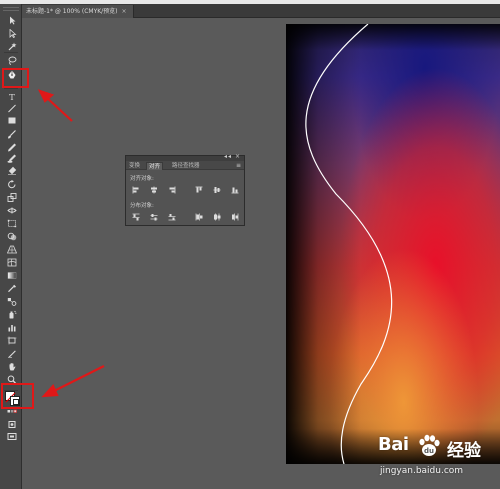 This screenshot has width=500, height=489. Describe the element at coordinates (11, 366) in the screenshot. I see `hand-tool-icon` at that location.